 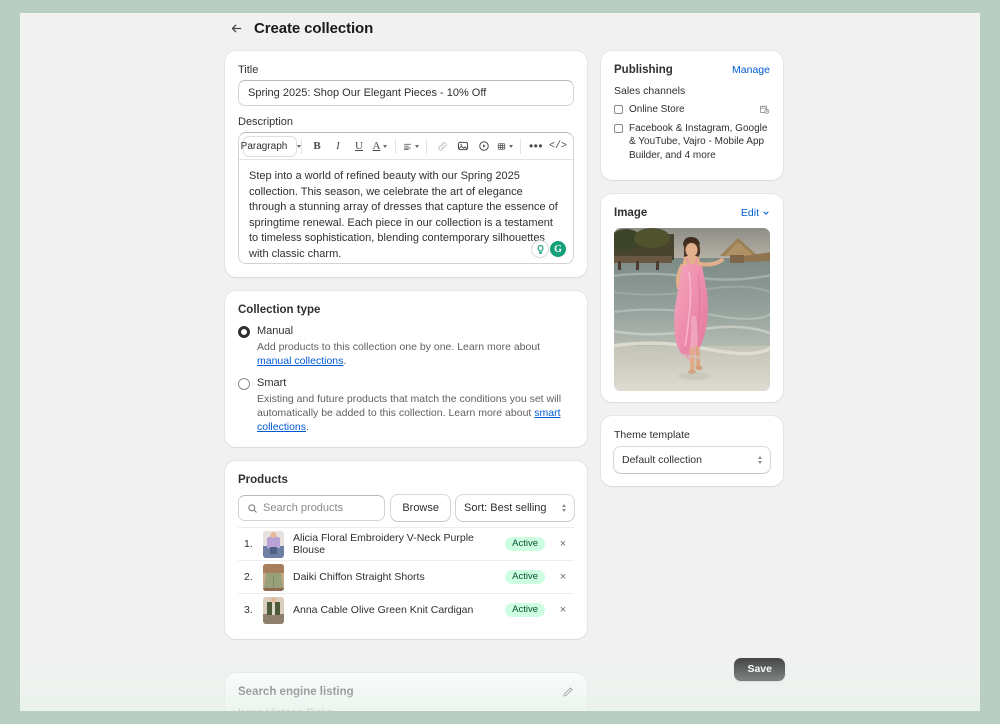 I want to click on image-header: Image Edit, so click(x=692, y=213).